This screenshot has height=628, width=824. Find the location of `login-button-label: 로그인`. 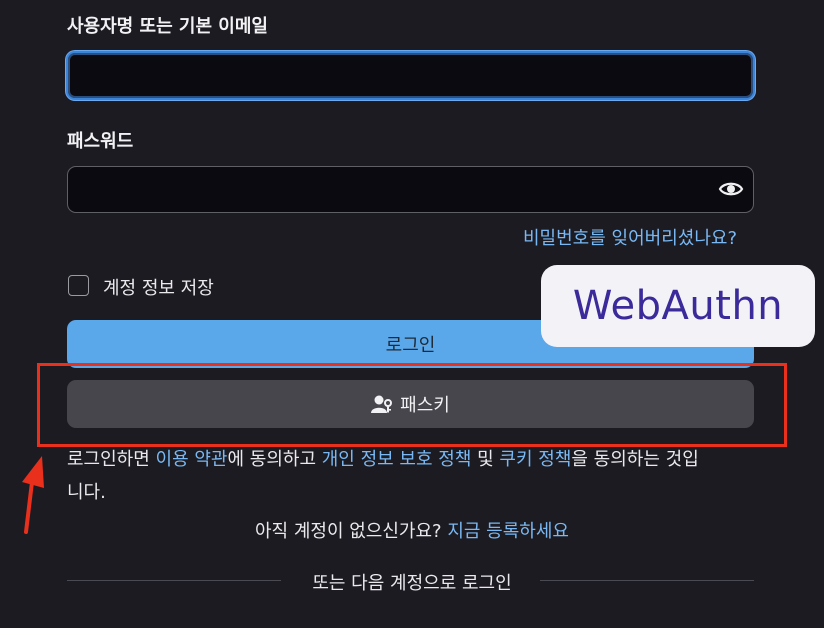

login-button-label: 로그인 is located at coordinates (410, 345).